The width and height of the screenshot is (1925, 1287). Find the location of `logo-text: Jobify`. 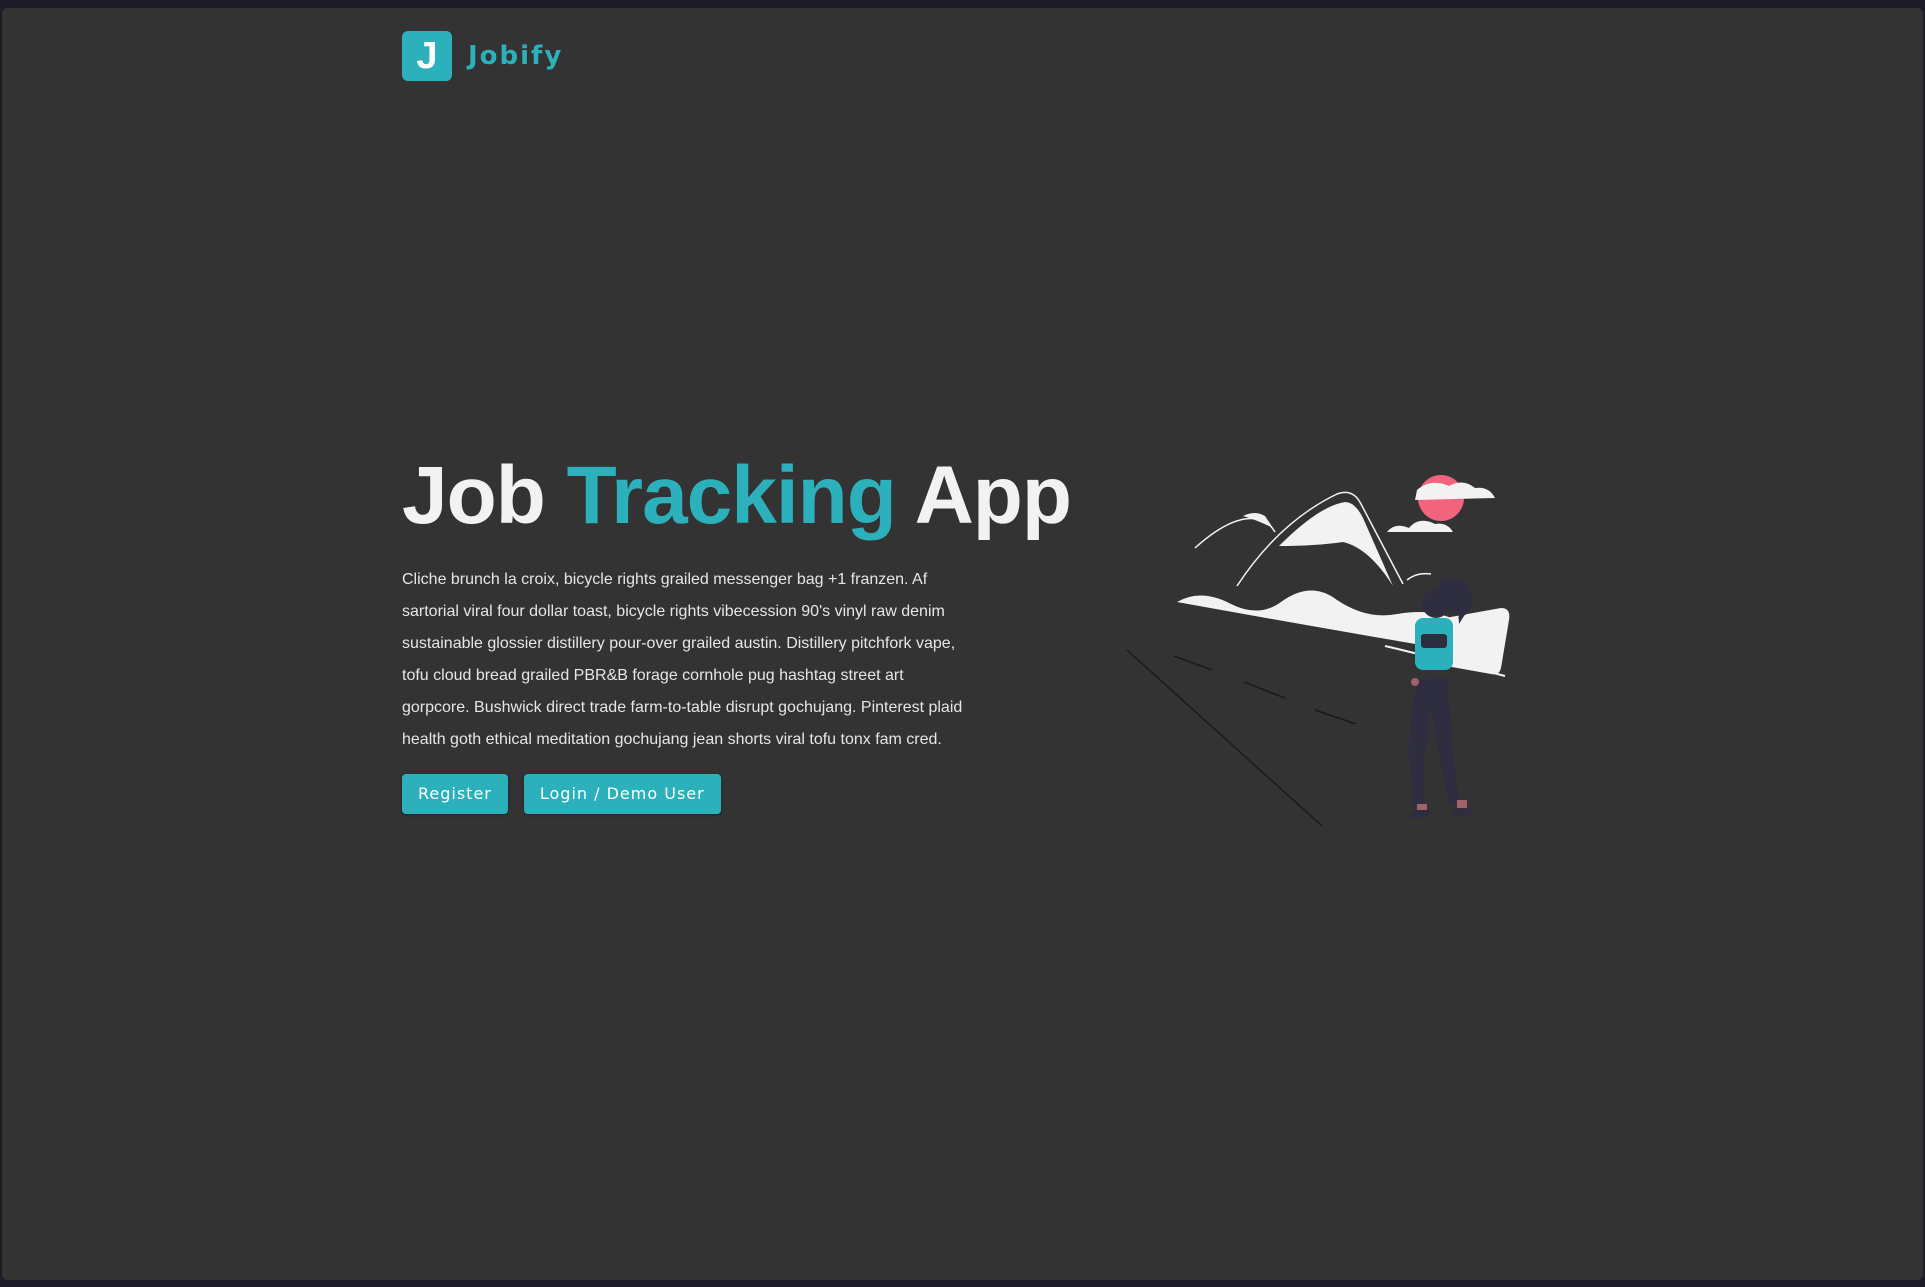

logo-text: Jobify is located at coordinates (515, 56).